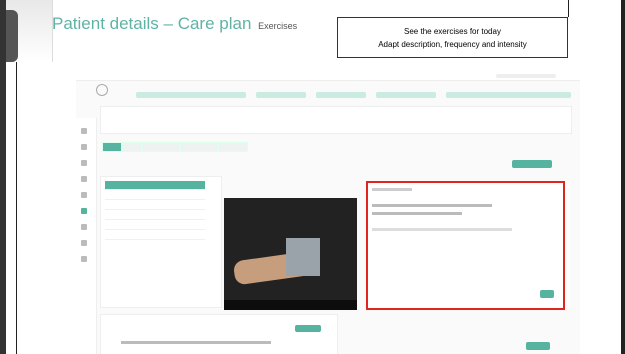 The height and width of the screenshot is (354, 625). What do you see at coordinates (290, 305) in the screenshot?
I see `video-controls` at bounding box center [290, 305].